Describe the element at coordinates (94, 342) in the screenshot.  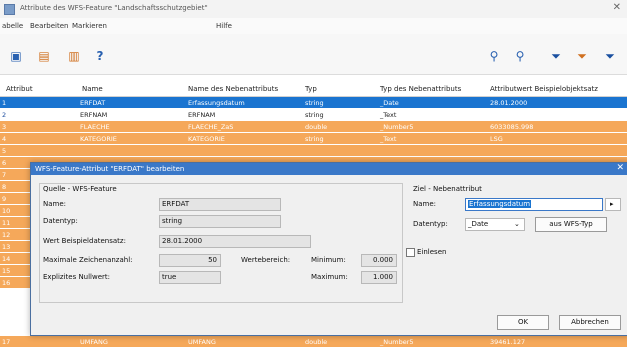
I see `cell-name: UMFANG` at that location.